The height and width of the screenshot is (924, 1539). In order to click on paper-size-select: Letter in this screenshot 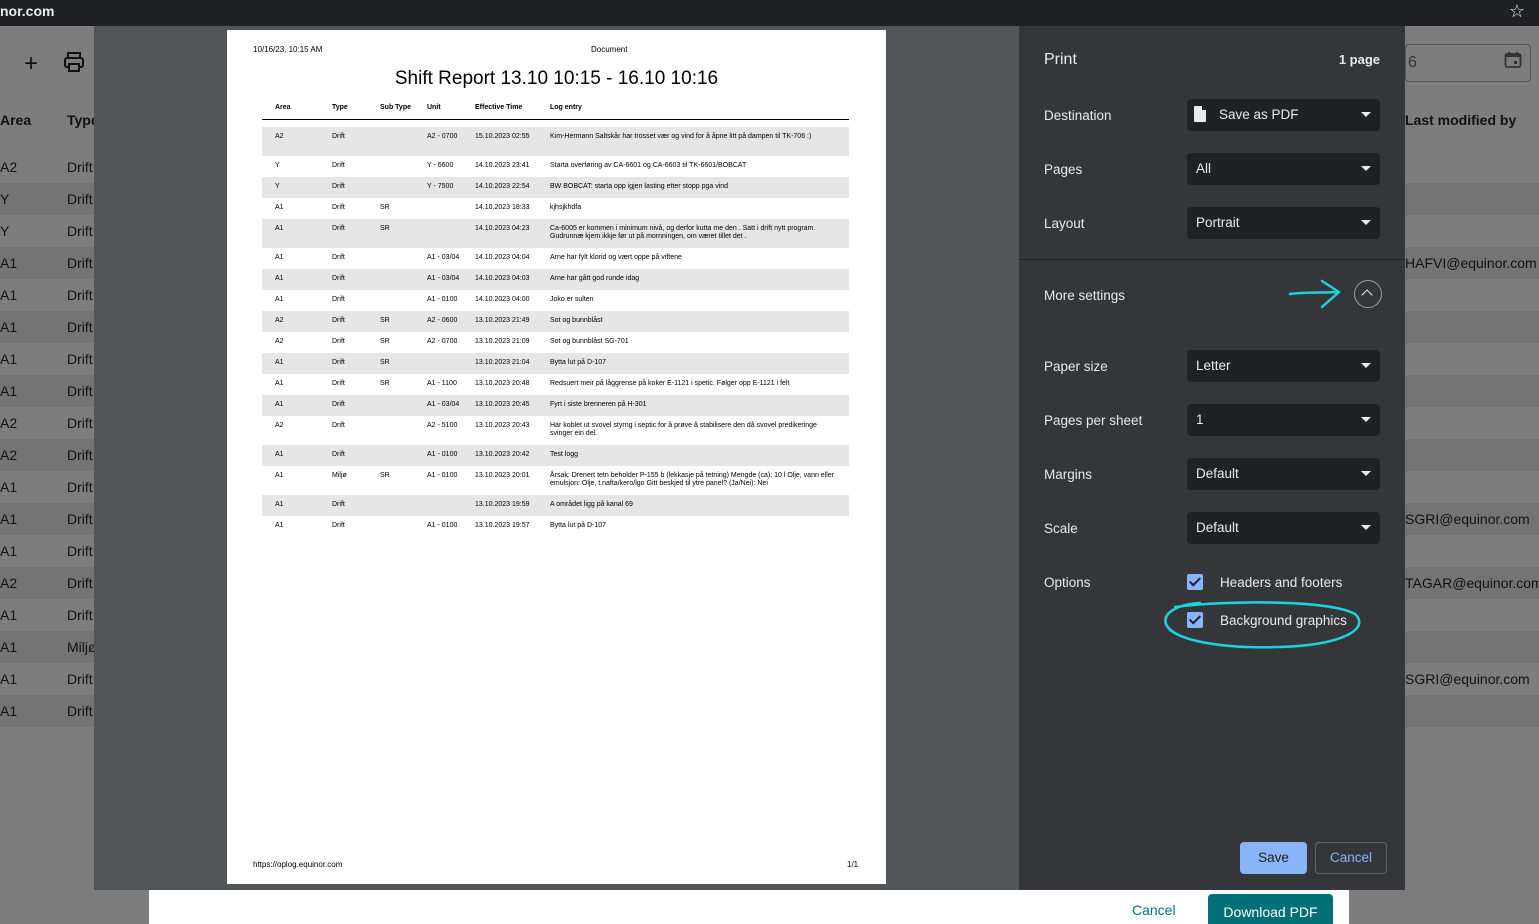, I will do `click(1283, 366)`.